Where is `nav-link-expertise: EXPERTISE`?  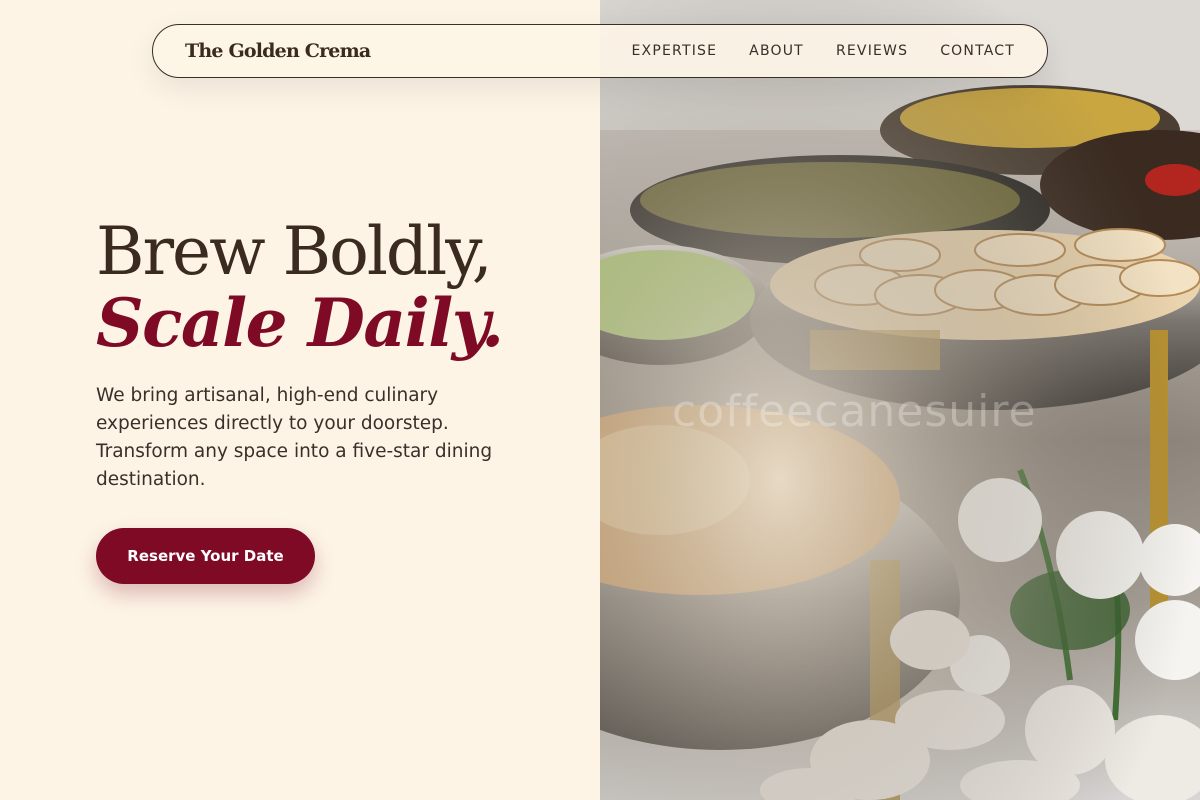
nav-link-expertise: EXPERTISE is located at coordinates (675, 51).